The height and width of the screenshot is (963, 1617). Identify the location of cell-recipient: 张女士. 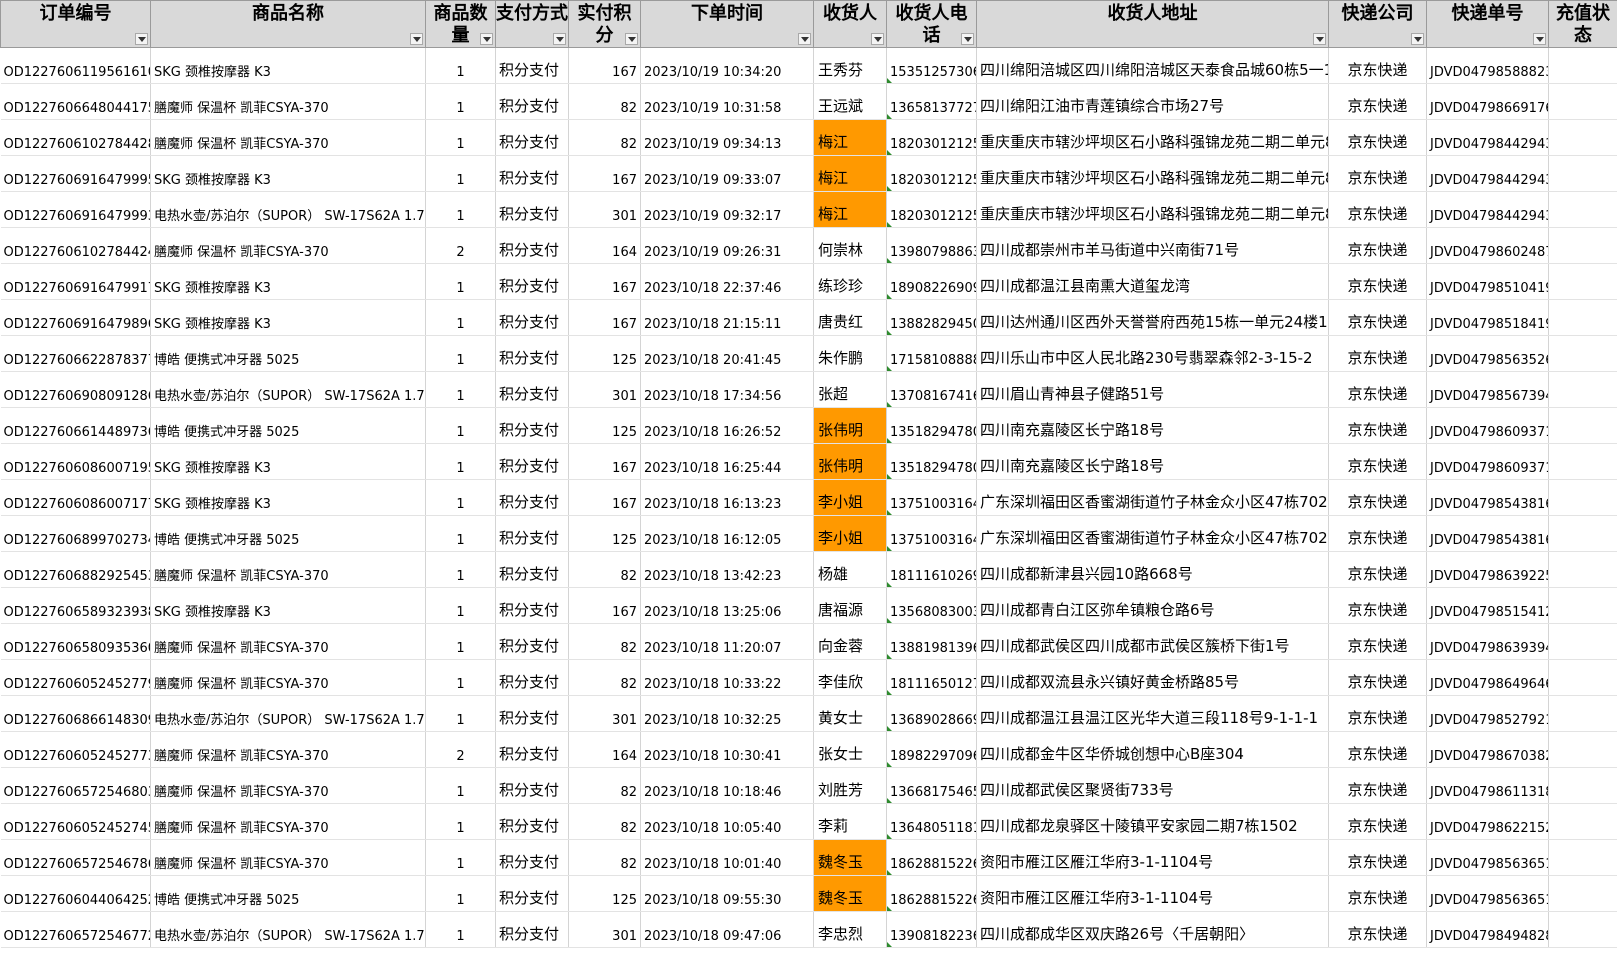
(850, 749).